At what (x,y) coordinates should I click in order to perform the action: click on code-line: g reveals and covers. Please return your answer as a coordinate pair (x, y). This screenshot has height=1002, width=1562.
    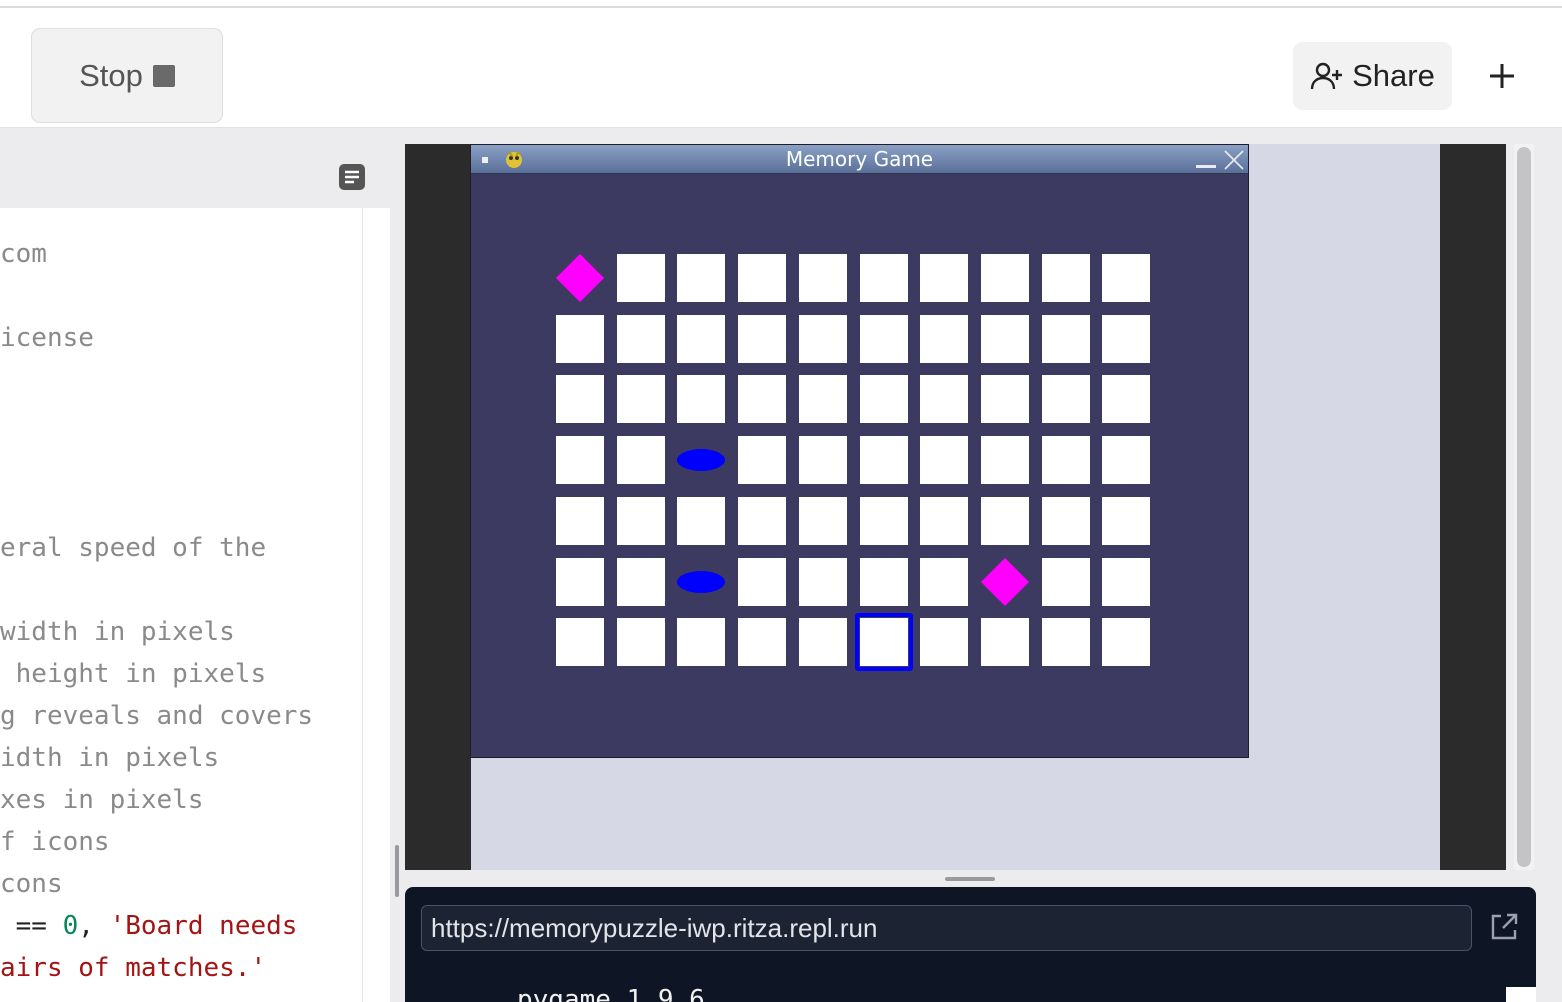
    Looking at the image, I should click on (156, 716).